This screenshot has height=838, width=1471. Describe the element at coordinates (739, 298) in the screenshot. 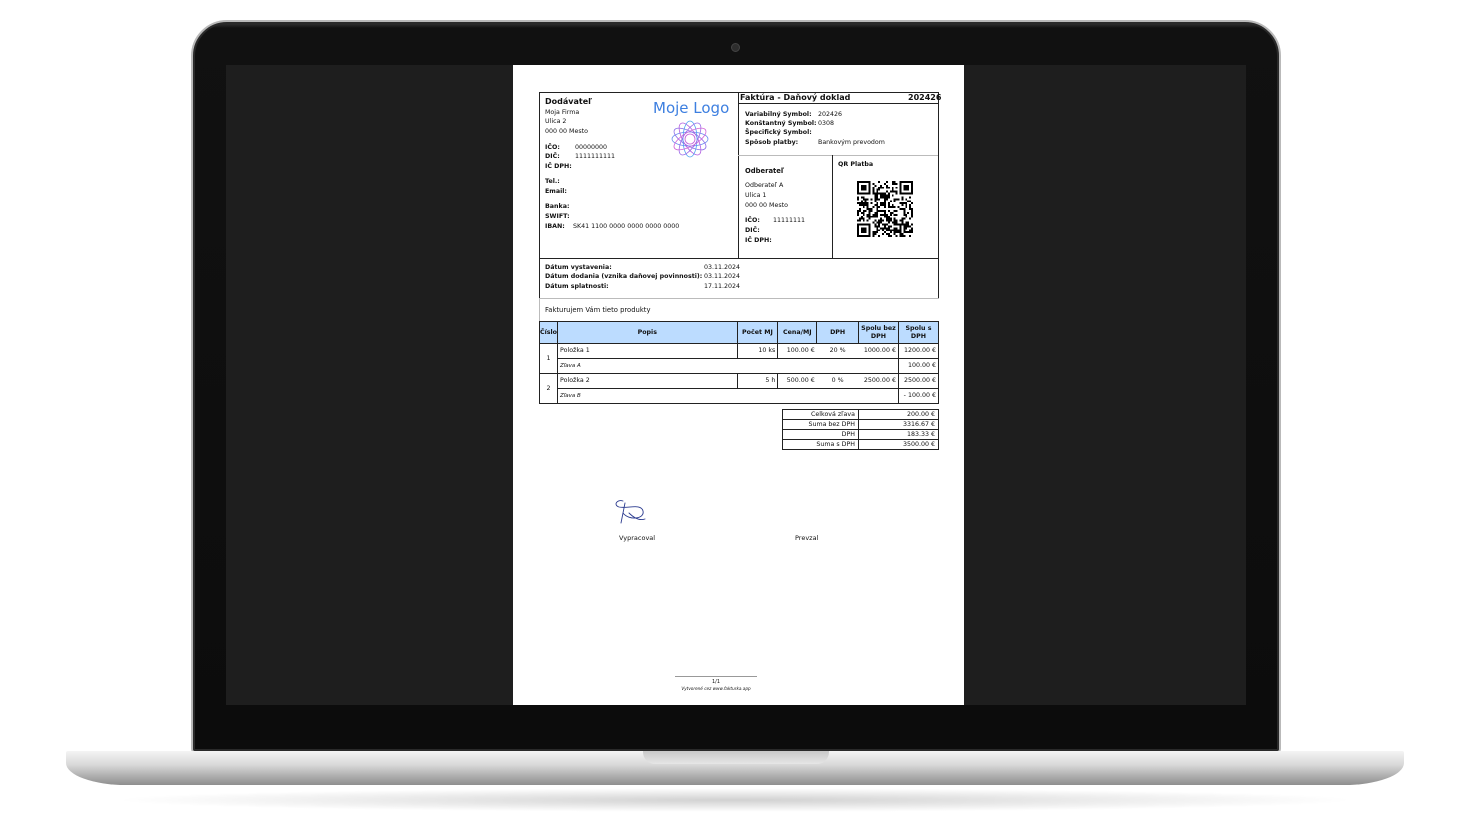

I see `dates-bottom` at that location.